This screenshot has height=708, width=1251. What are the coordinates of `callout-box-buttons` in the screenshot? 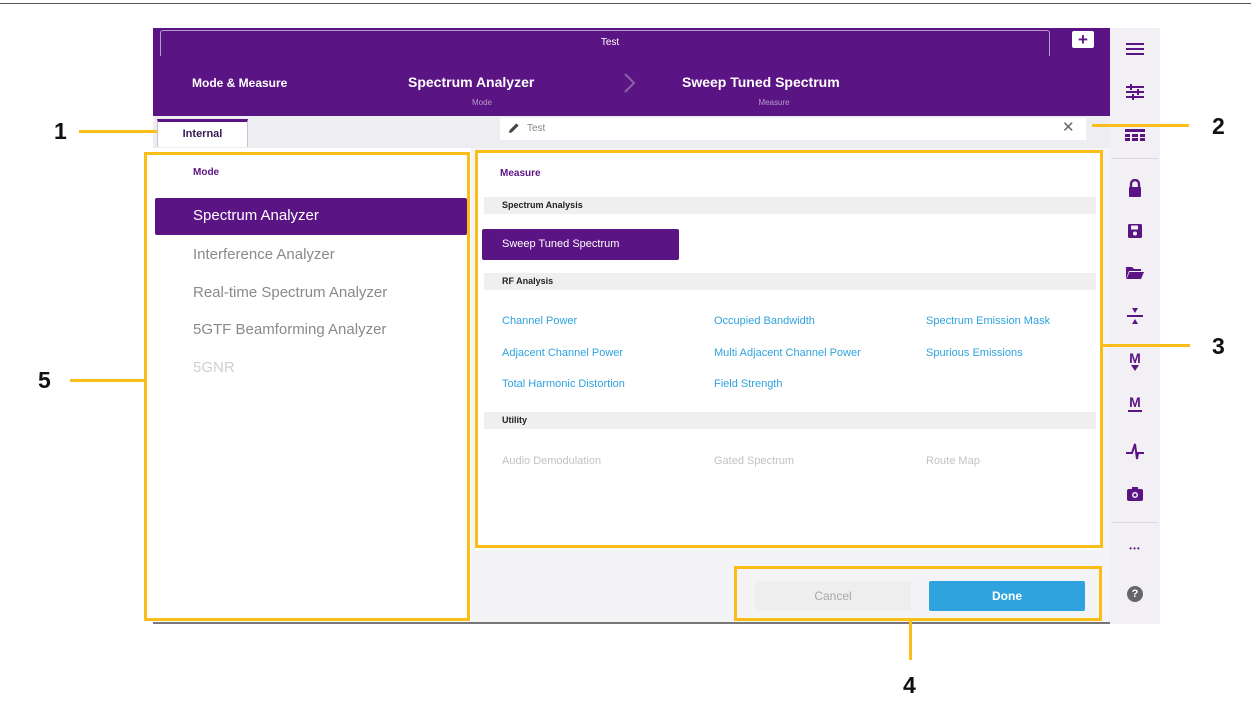 It's located at (918, 593).